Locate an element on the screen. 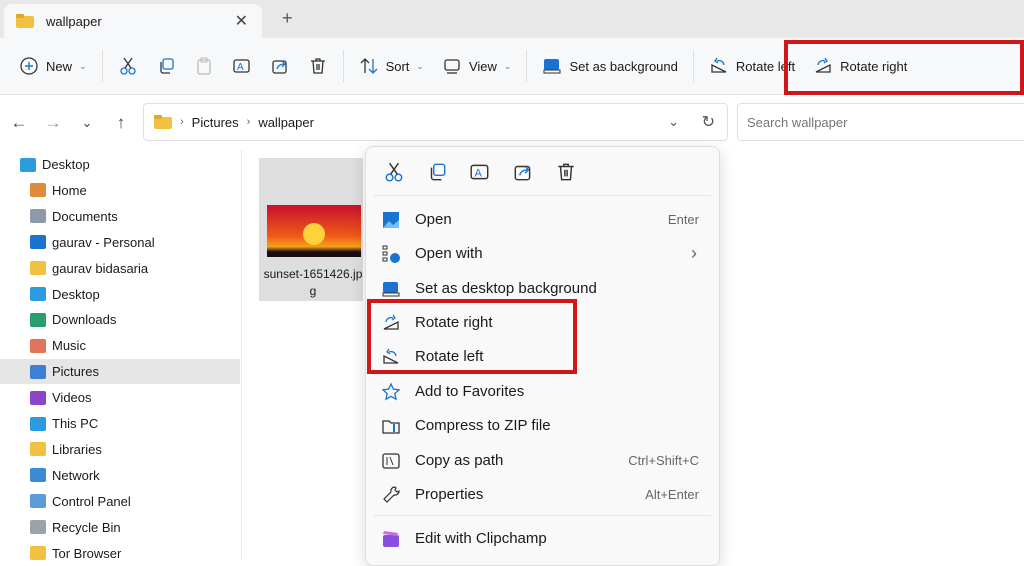 This screenshot has width=1024, height=566. share-button is located at coordinates (280, 66).